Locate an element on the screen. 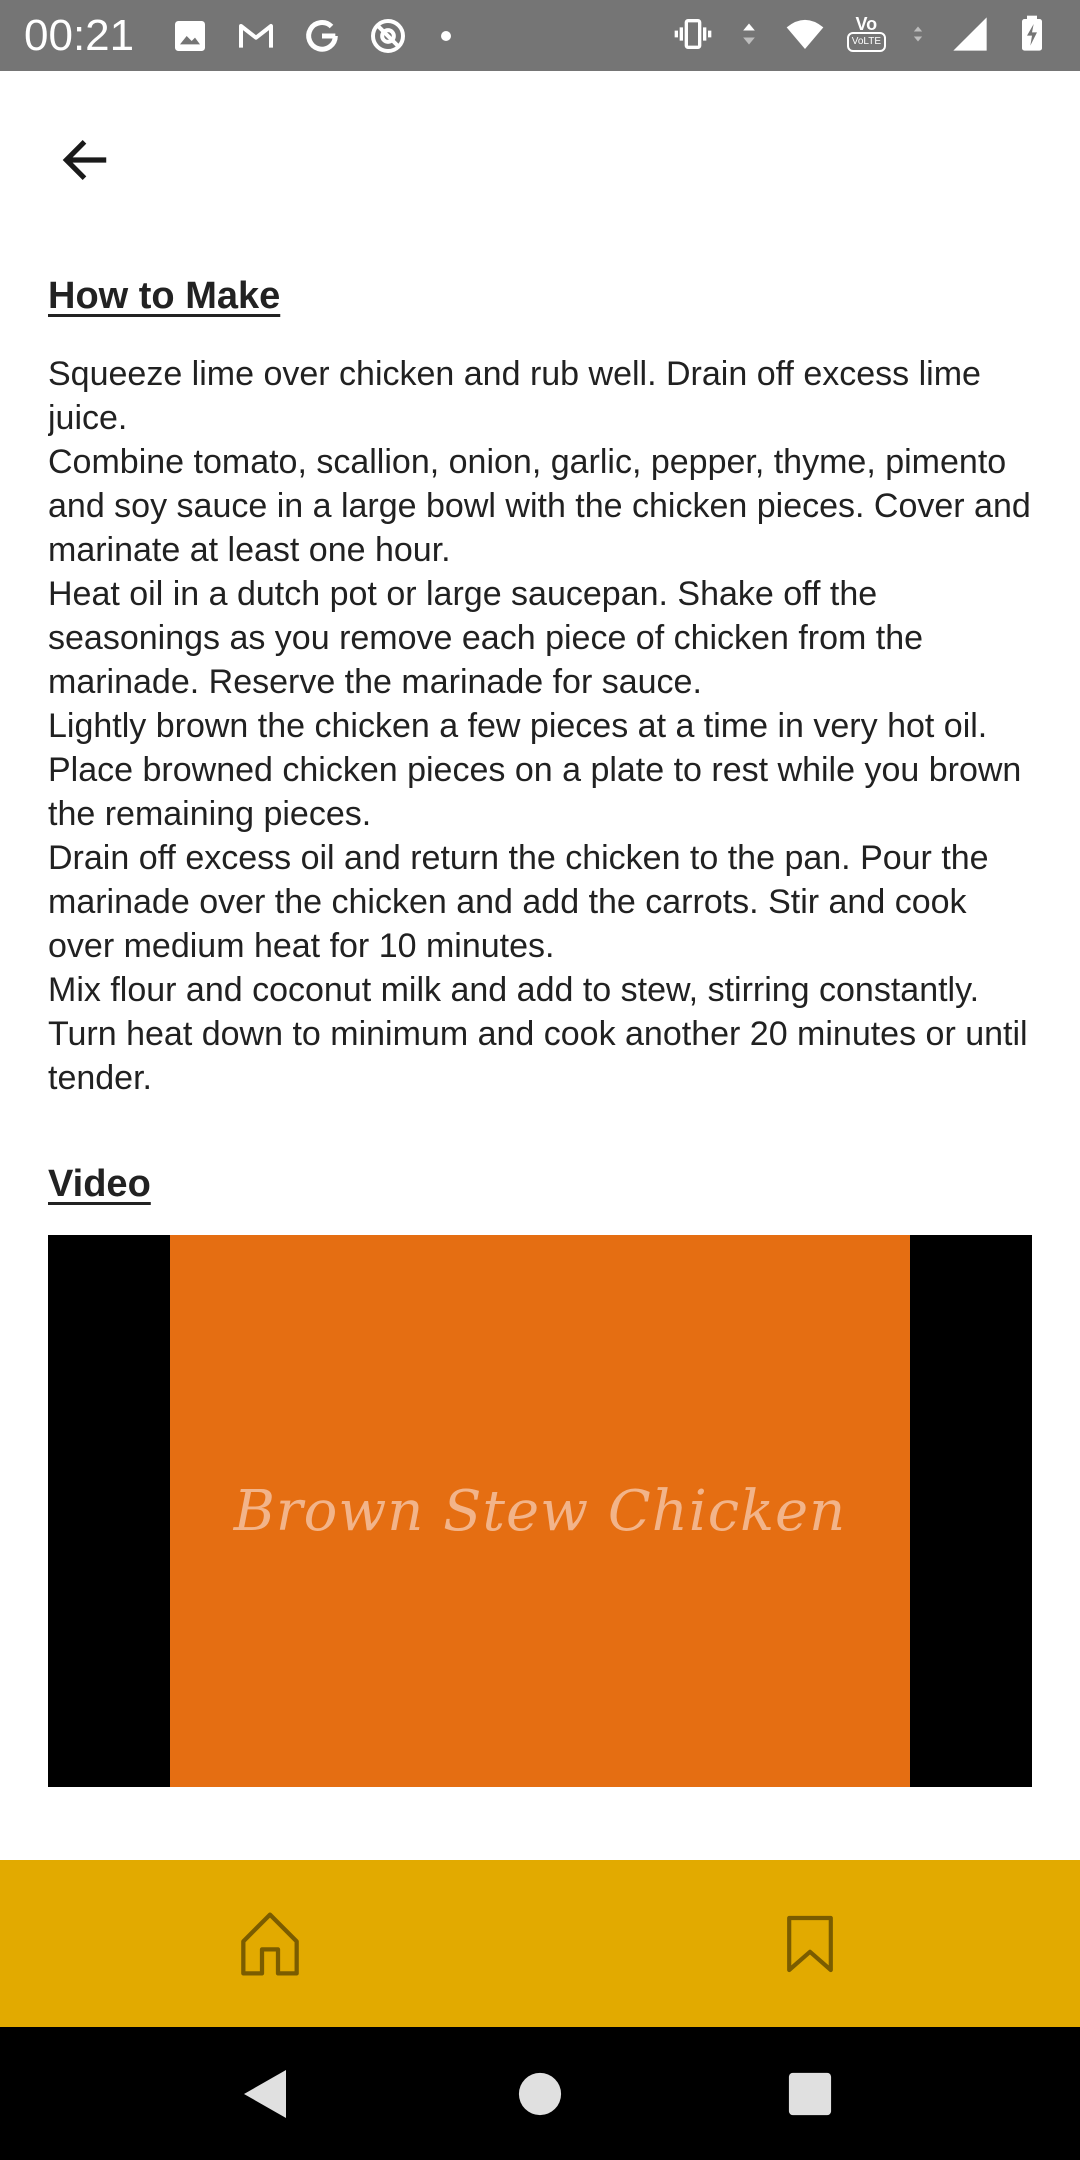 The image size is (1080, 2160). recents-square-icon is located at coordinates (810, 2093).